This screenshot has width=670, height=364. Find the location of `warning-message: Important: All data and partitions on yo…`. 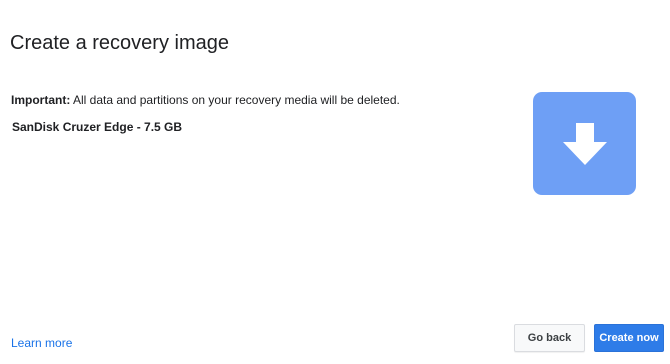

warning-message: Important: All data and partitions on yo… is located at coordinates (205, 100).